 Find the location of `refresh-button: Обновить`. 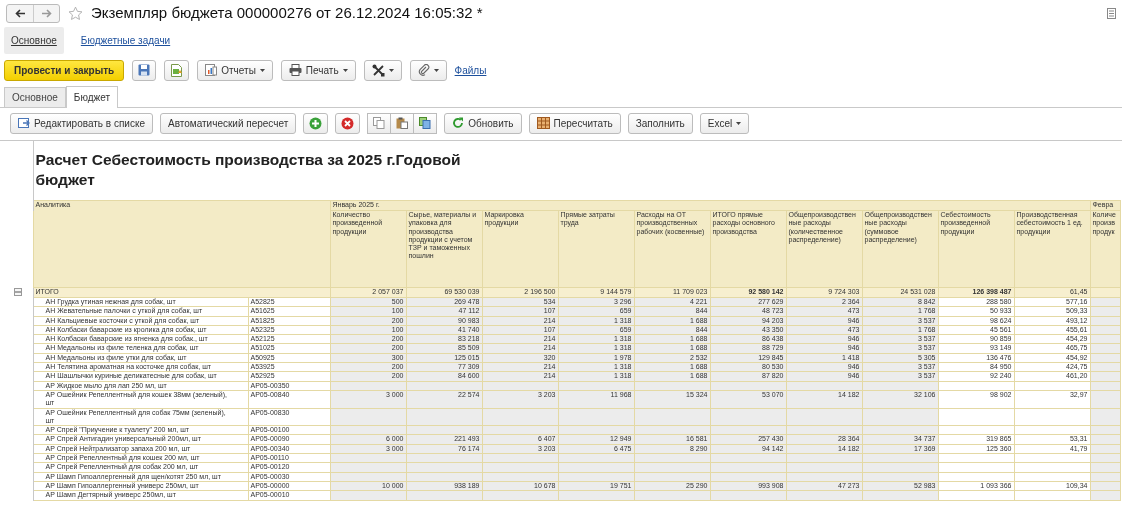

refresh-button: Обновить is located at coordinates (483, 123).